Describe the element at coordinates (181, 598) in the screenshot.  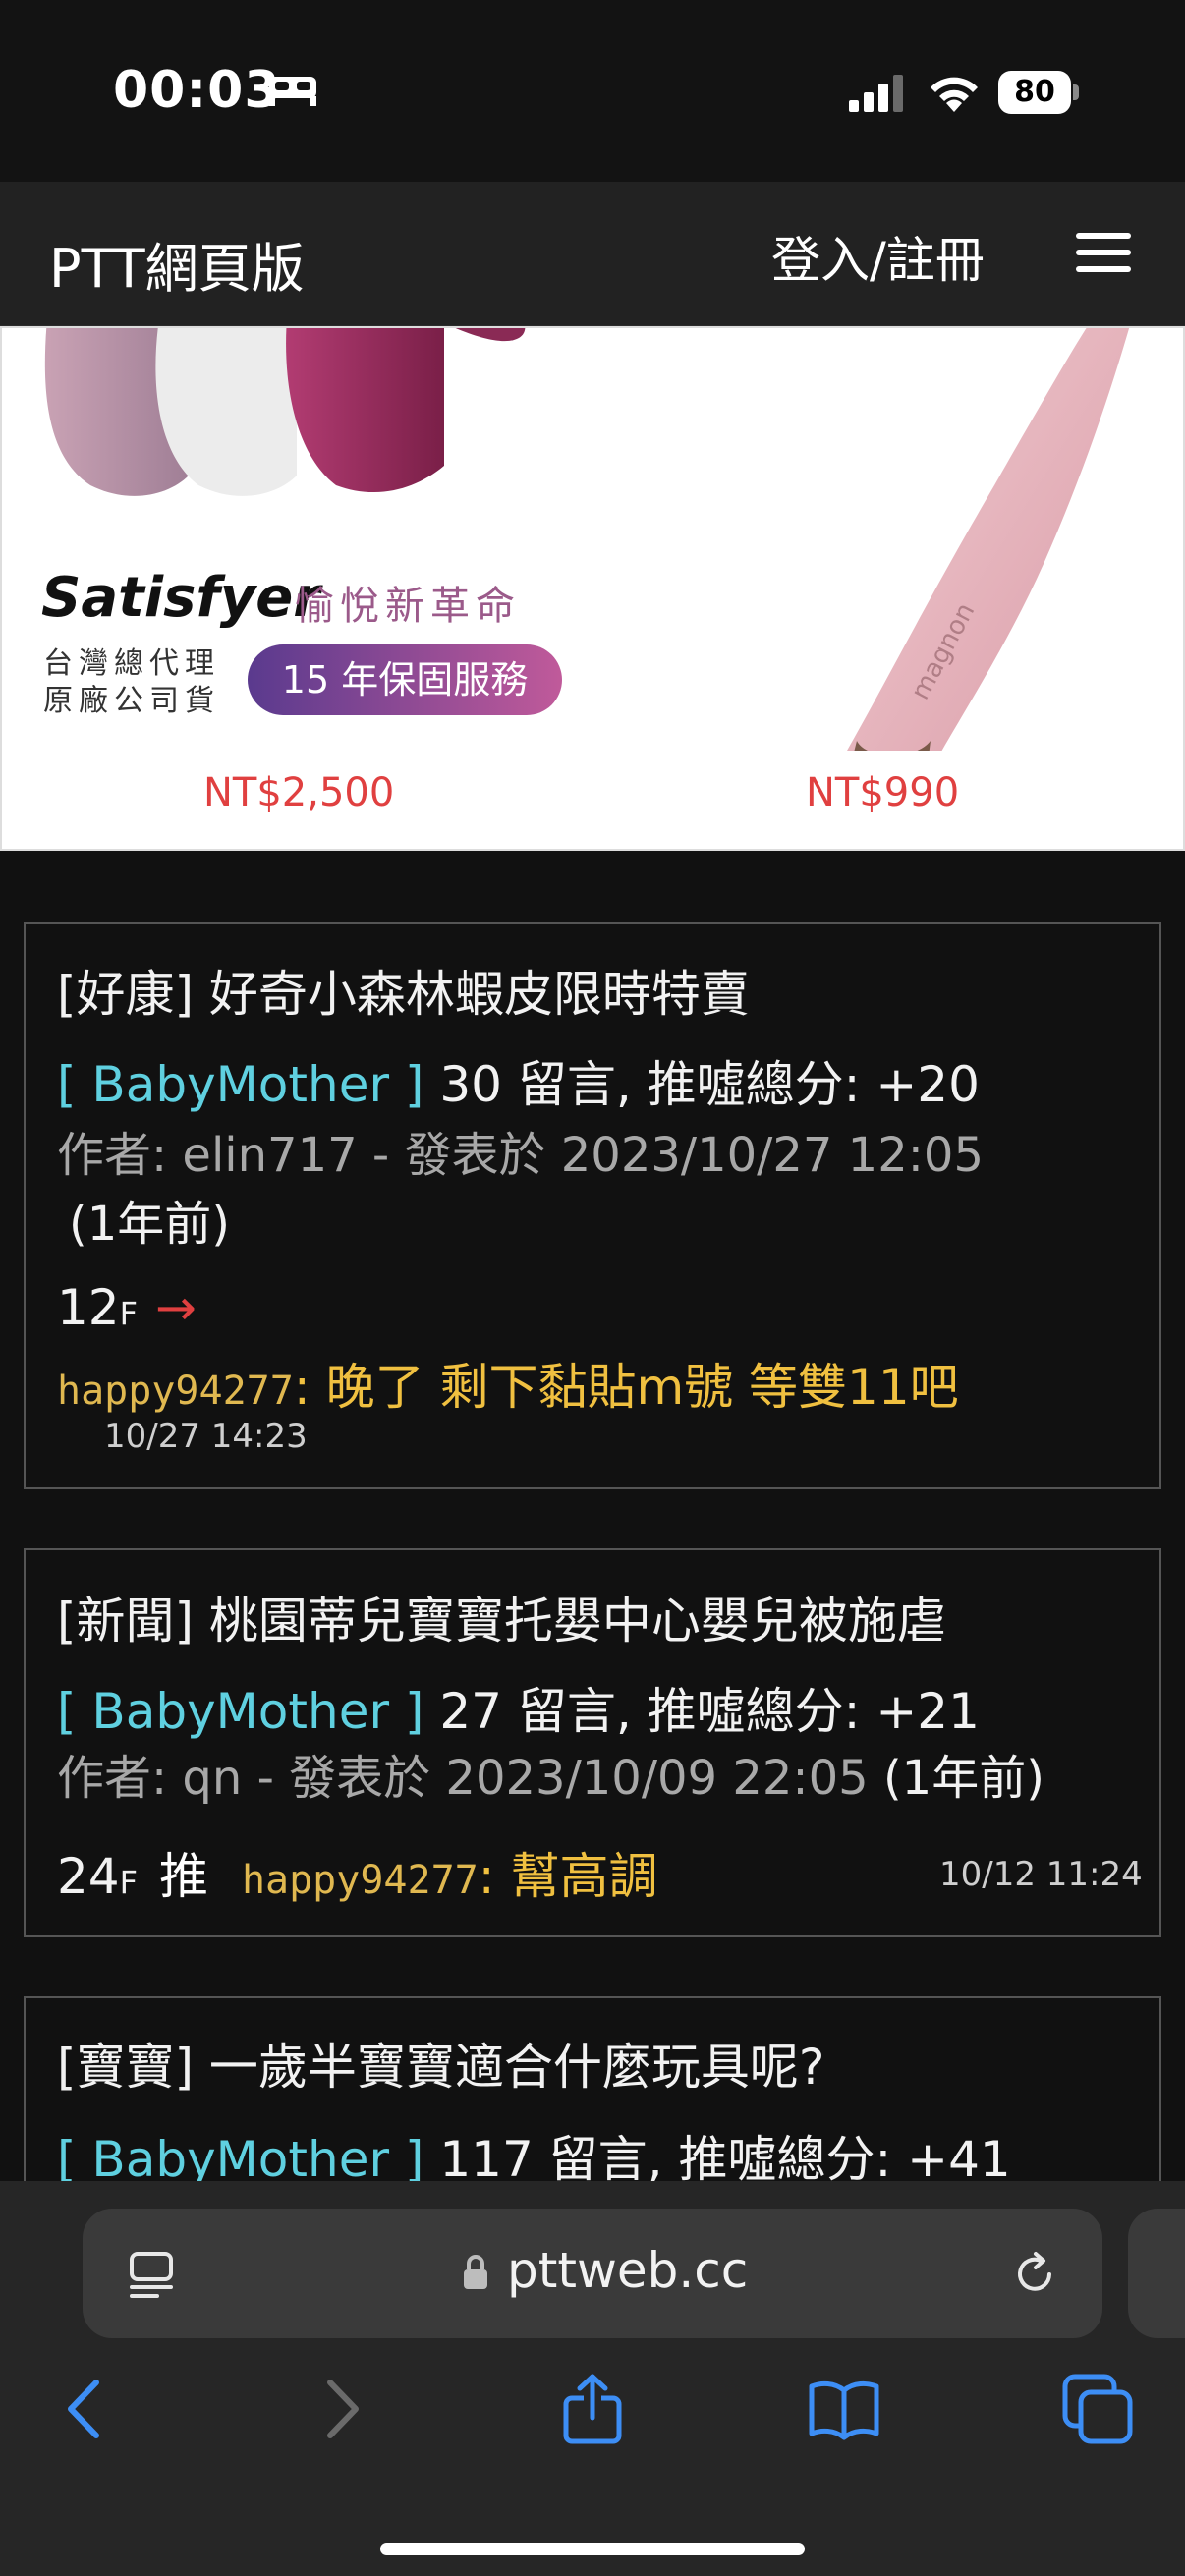
I see `ad-brand-name: Satisfyer` at that location.